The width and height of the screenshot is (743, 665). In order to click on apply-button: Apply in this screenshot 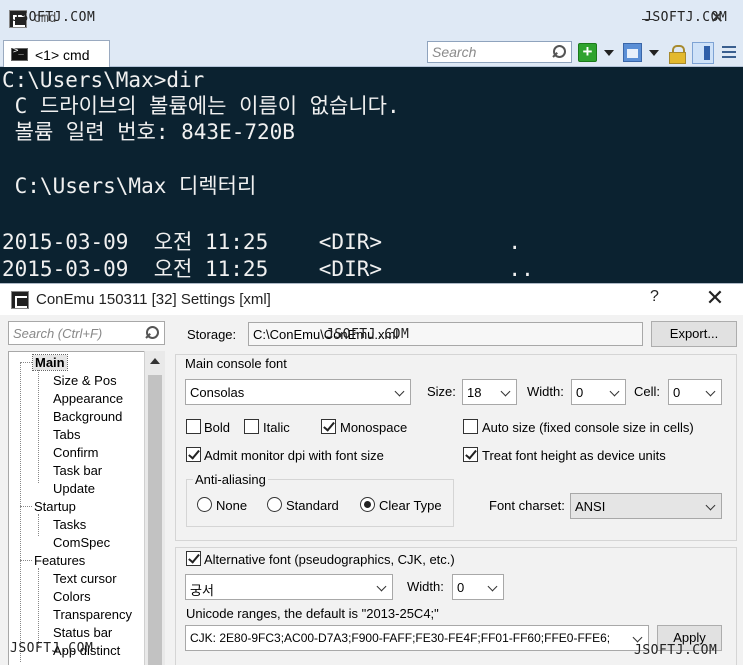, I will do `click(689, 638)`.